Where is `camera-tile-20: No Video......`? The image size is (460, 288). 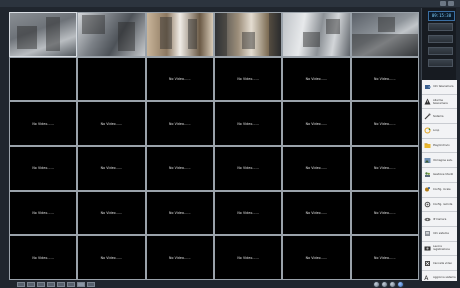 camera-tile-20: No Video...... is located at coordinates (111, 168).